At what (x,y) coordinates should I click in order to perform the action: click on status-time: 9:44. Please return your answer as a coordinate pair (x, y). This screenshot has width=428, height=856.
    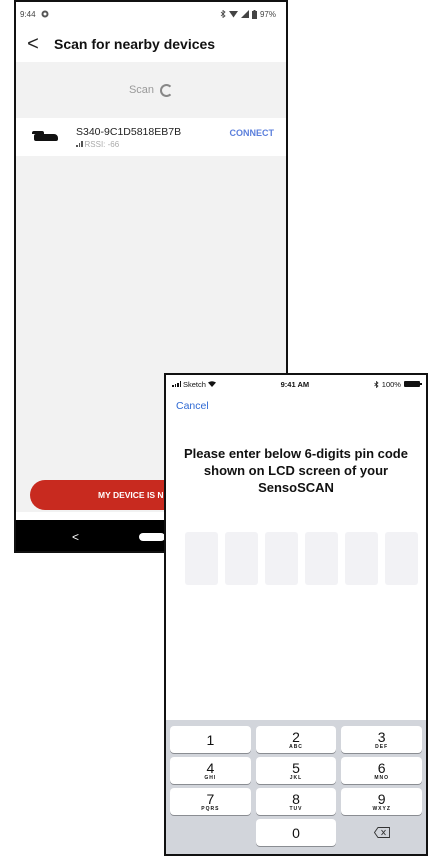
    Looking at the image, I should click on (28, 14).